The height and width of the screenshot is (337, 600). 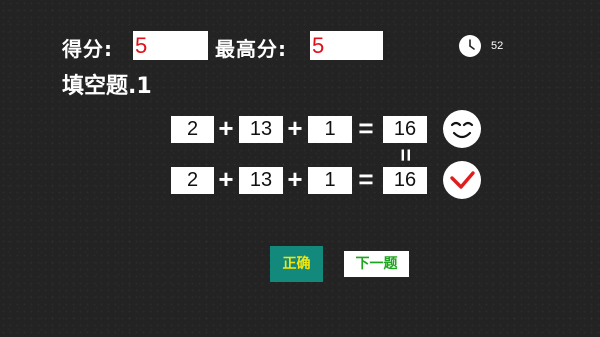 What do you see at coordinates (295, 128) in the screenshot?
I see `plus-sign-1b: +` at bounding box center [295, 128].